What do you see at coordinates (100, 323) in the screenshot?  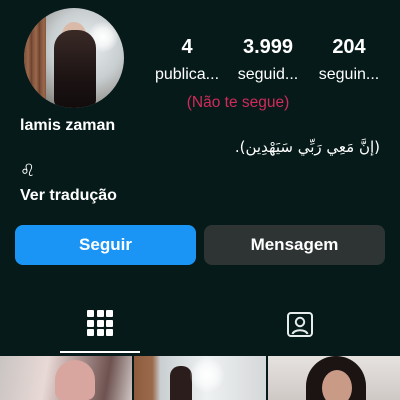 I see `grid-icon` at bounding box center [100, 323].